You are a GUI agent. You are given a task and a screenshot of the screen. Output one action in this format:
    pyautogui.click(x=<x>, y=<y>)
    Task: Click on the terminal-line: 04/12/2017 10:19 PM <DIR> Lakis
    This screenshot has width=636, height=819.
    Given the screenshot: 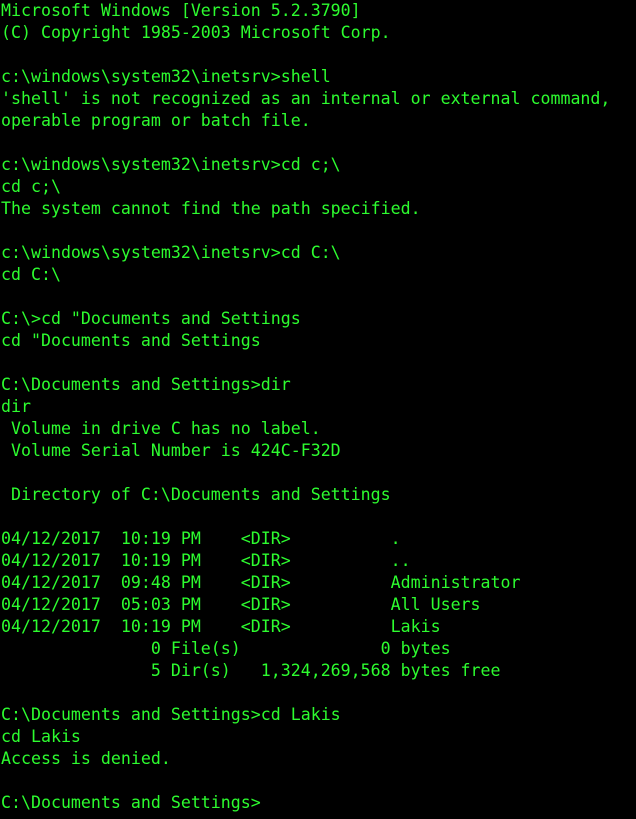 What is the action you would take?
    pyautogui.click(x=221, y=626)
    